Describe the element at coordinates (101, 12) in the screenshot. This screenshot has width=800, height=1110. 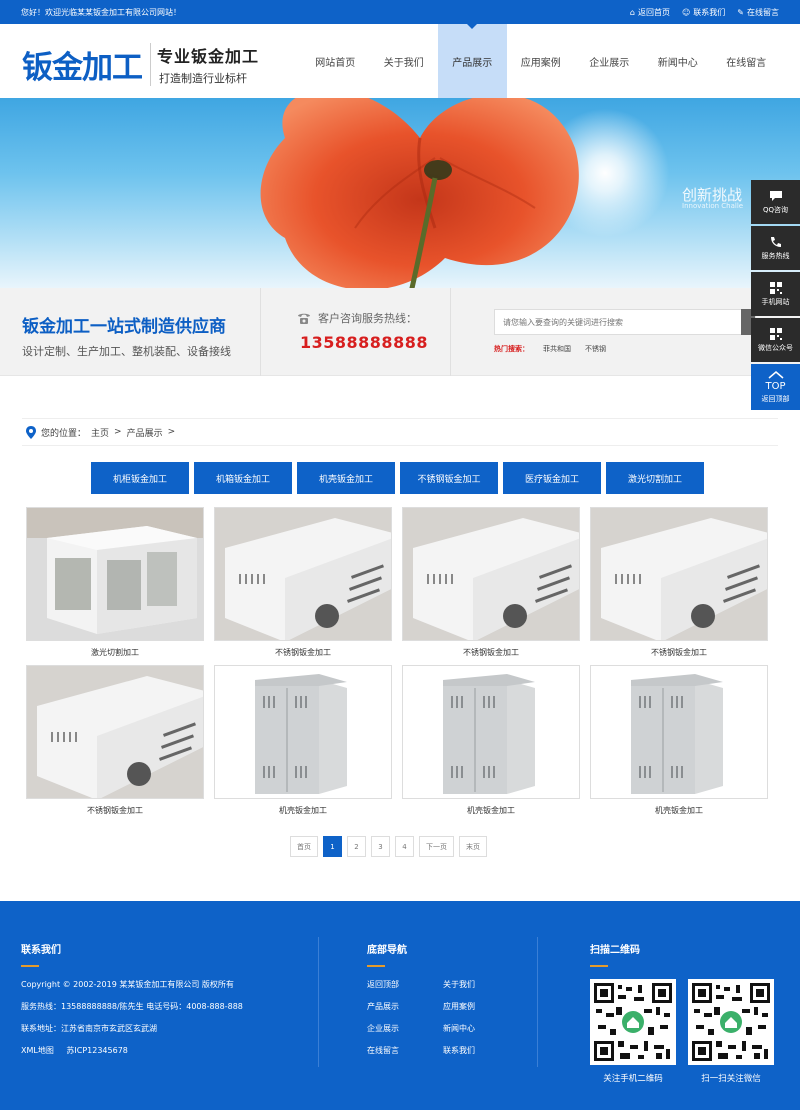
I see `welcome-text: 您好！欢迎光临某某钣金加工有限公司网站！` at that location.